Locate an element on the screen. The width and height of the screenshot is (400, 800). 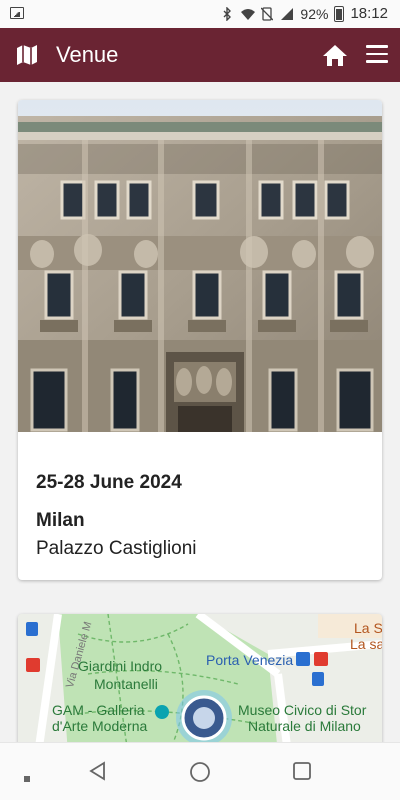
home-icon is located at coordinates (335, 55).